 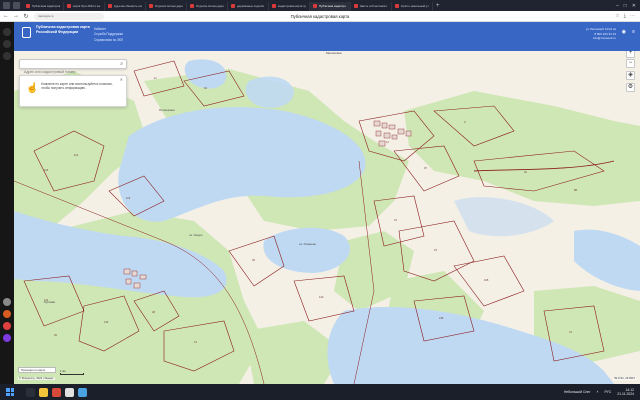 What do you see at coordinates (43, 392) in the screenshot?
I see `taskbar-explorer-icon` at bounding box center [43, 392].